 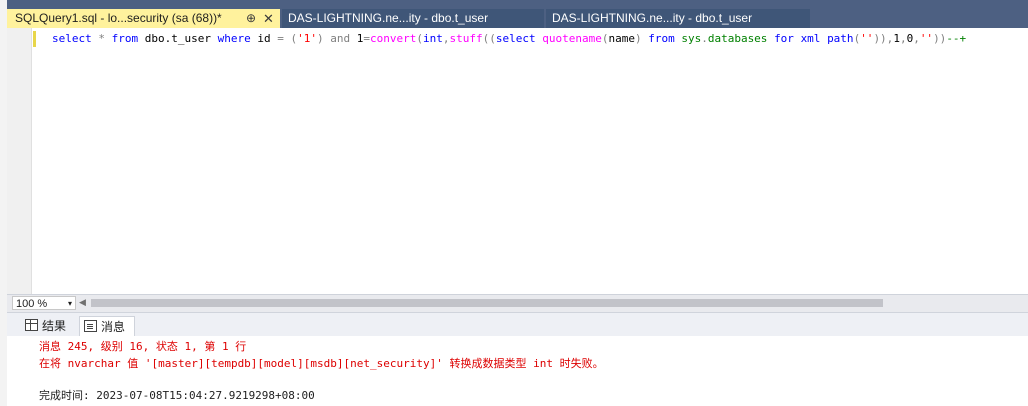 I want to click on code-token: )),, so click(x=883, y=38).